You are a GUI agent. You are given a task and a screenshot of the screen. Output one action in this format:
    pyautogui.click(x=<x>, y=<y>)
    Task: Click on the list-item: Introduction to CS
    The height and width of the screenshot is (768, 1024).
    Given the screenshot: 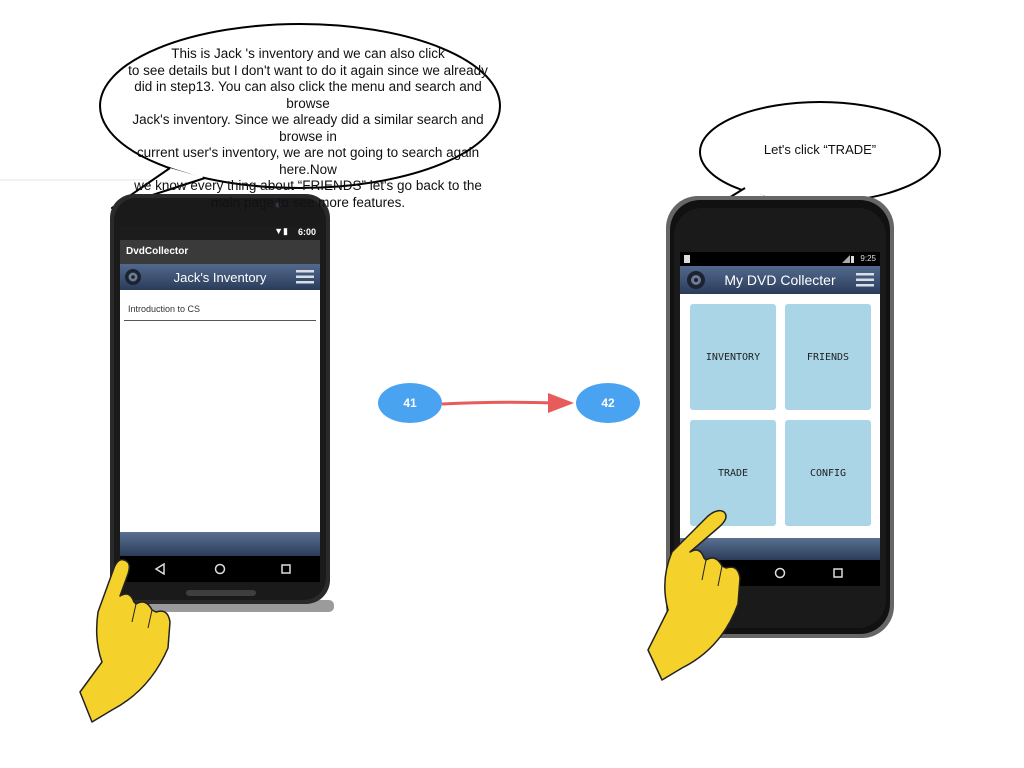 What is the action you would take?
    pyautogui.click(x=164, y=309)
    